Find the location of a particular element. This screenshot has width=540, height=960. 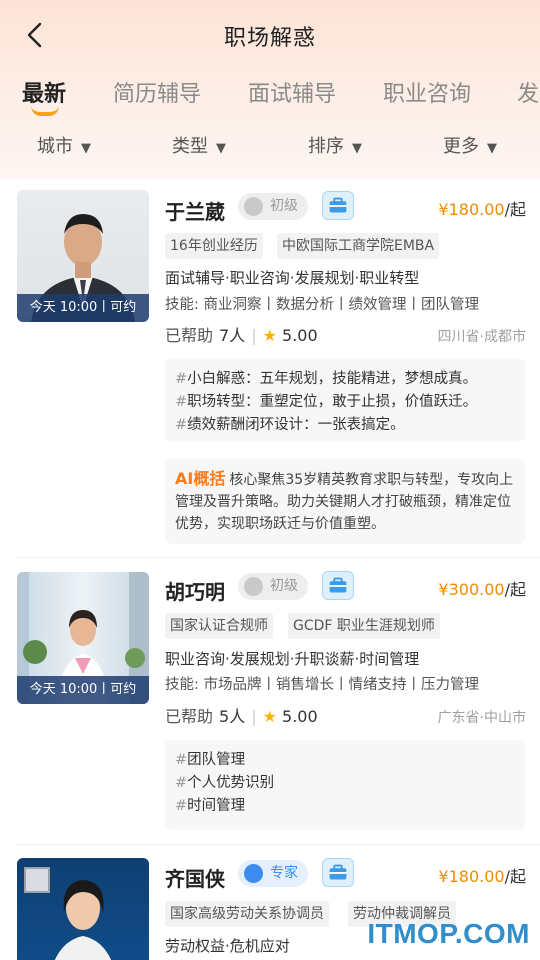

filter-sort-label: 排序 is located at coordinates (326, 146).